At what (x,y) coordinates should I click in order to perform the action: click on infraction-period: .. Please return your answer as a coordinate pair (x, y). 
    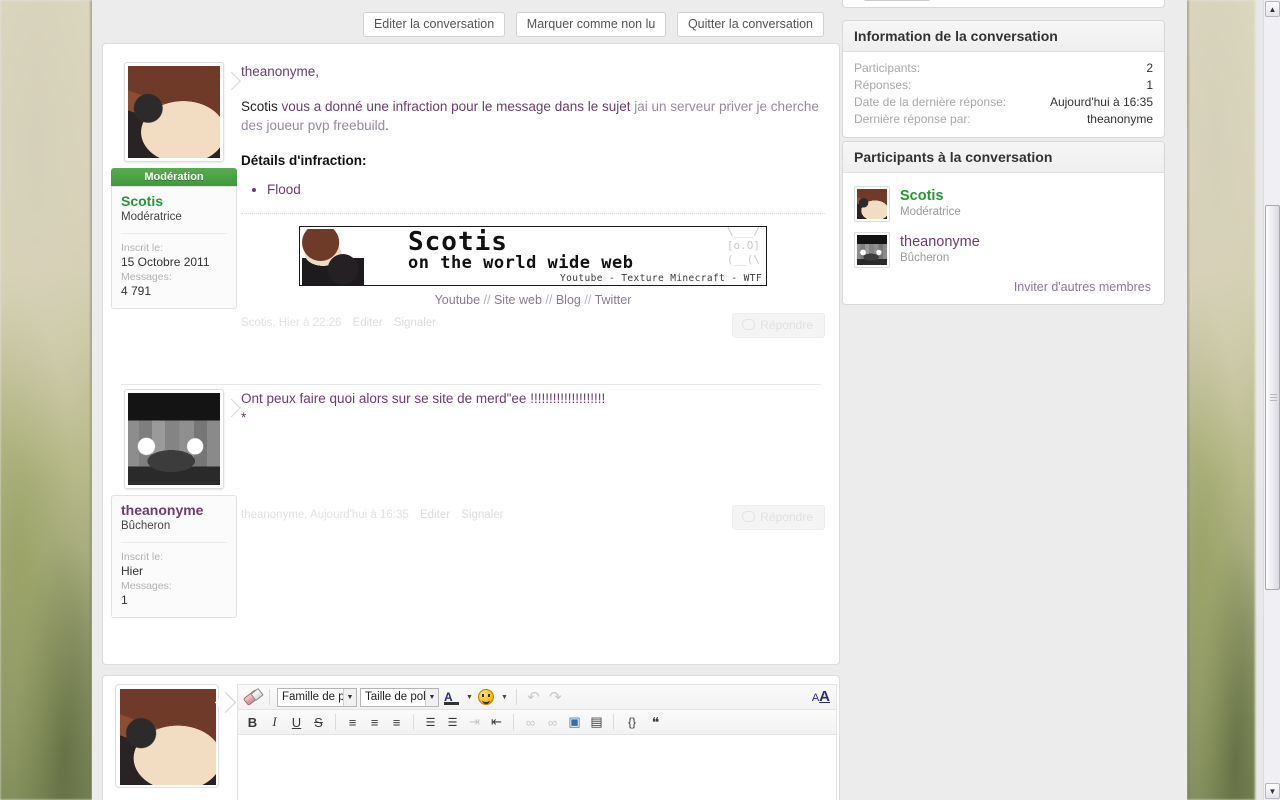
    Looking at the image, I should click on (387, 125).